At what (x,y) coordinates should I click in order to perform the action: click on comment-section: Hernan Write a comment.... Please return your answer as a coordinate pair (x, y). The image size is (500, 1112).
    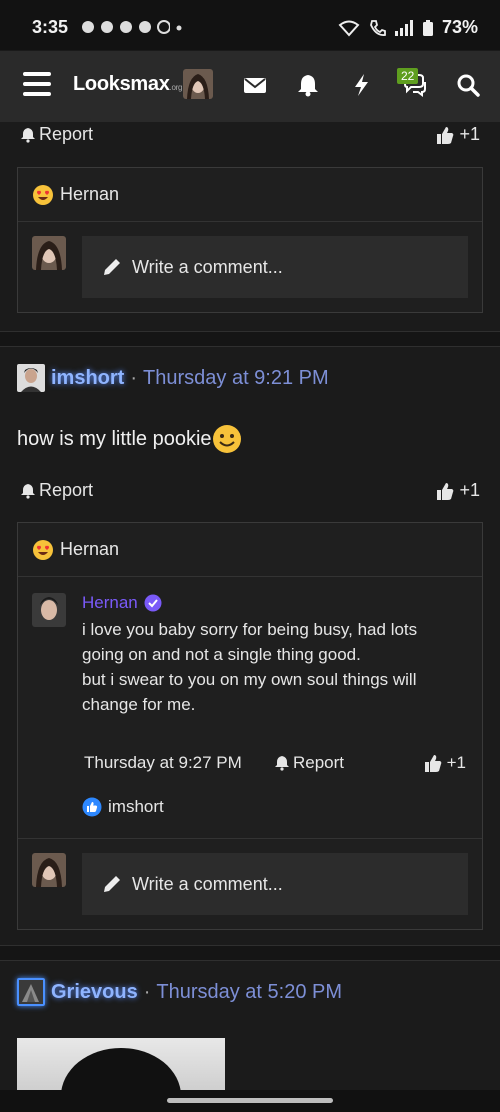
    Looking at the image, I should click on (250, 240).